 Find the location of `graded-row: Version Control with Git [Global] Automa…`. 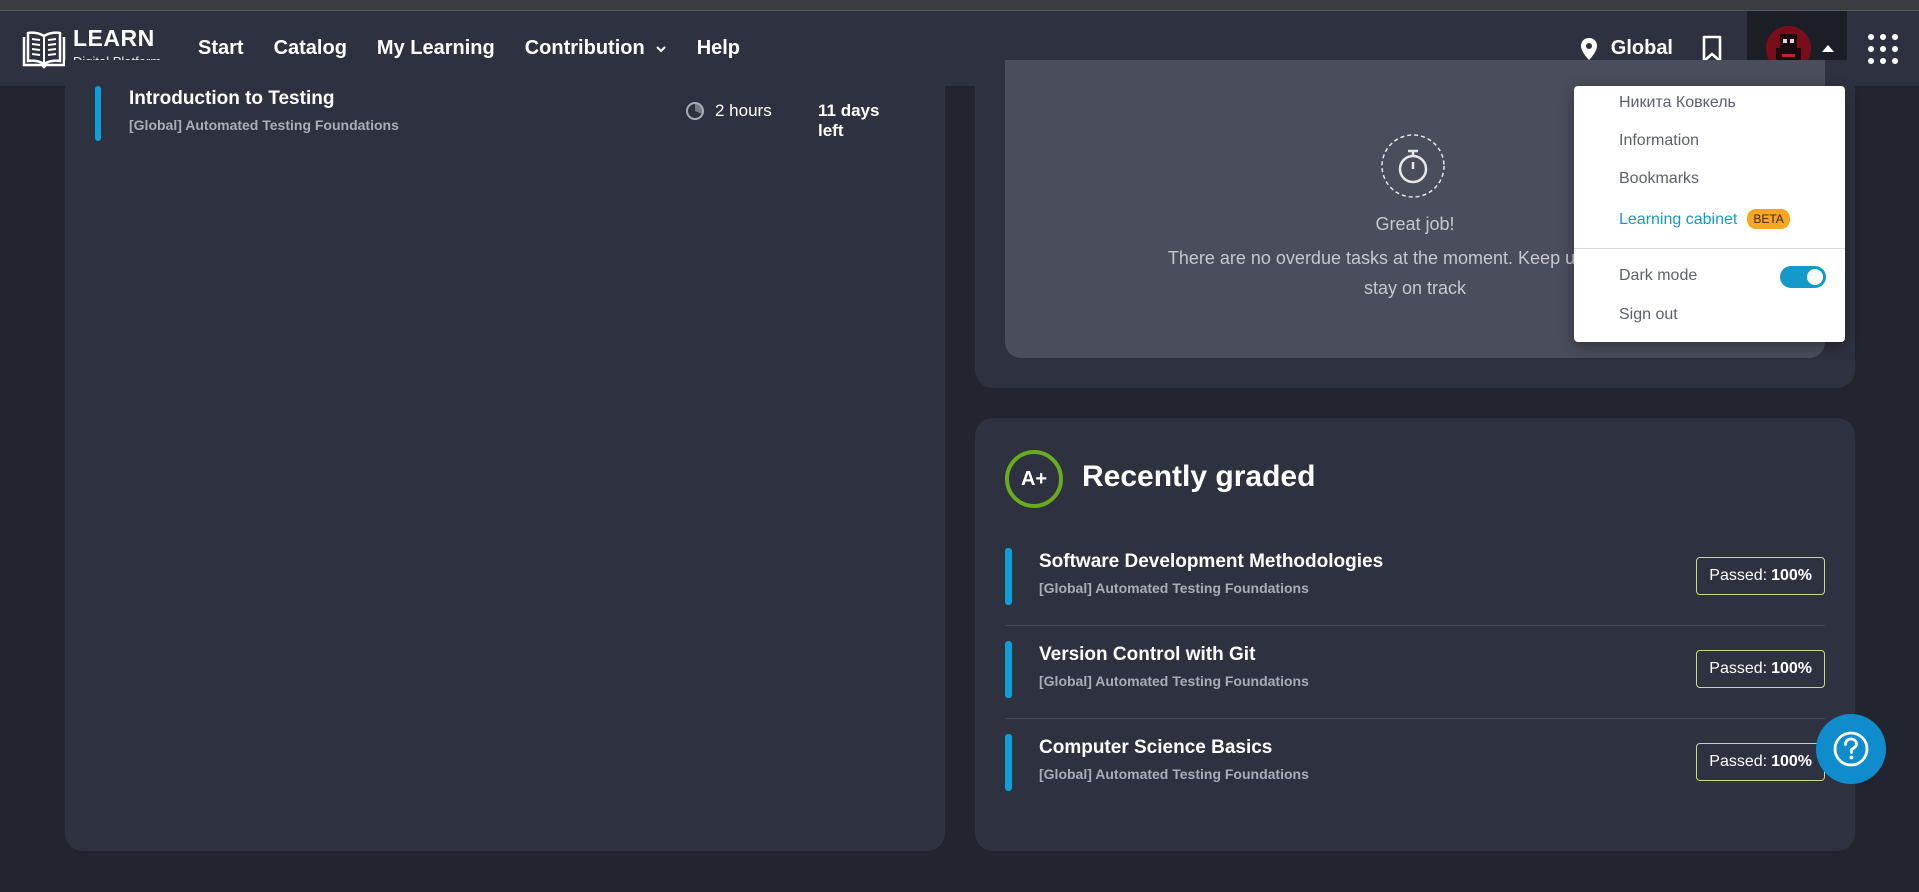

graded-row: Version Control with Git [Global] Automa… is located at coordinates (1415, 671).